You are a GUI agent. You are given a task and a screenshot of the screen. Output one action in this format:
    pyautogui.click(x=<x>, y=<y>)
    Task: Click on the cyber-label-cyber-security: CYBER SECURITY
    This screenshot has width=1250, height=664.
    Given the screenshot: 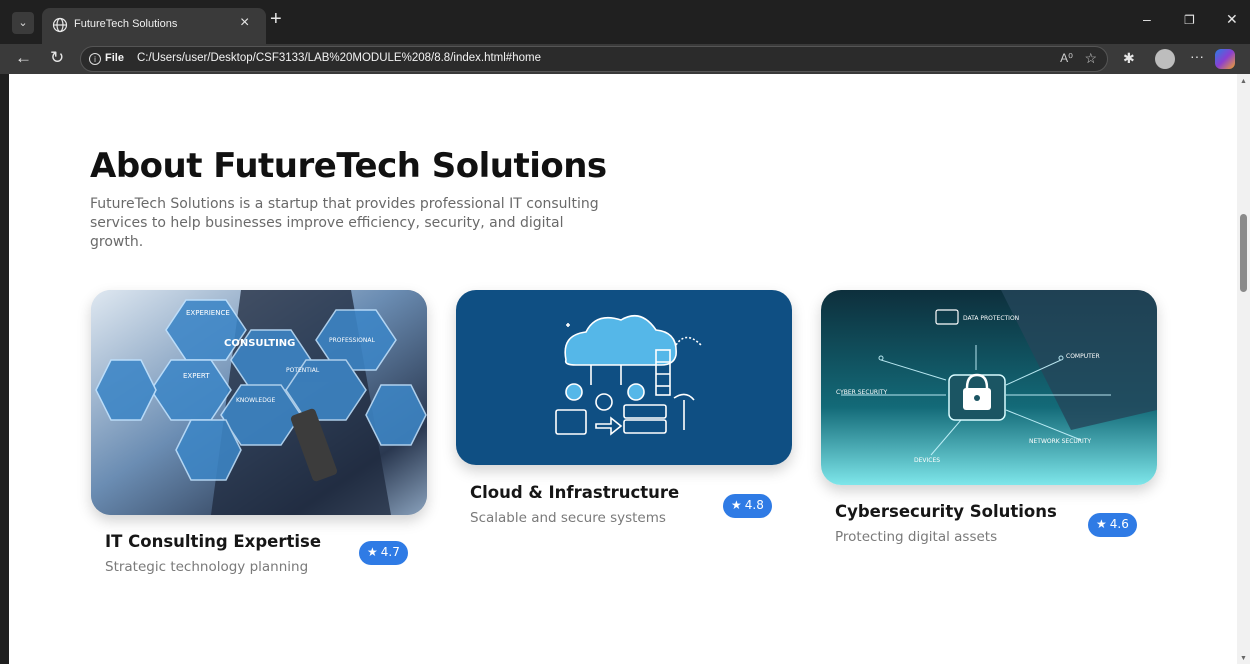 What is the action you would take?
    pyautogui.click(x=862, y=392)
    